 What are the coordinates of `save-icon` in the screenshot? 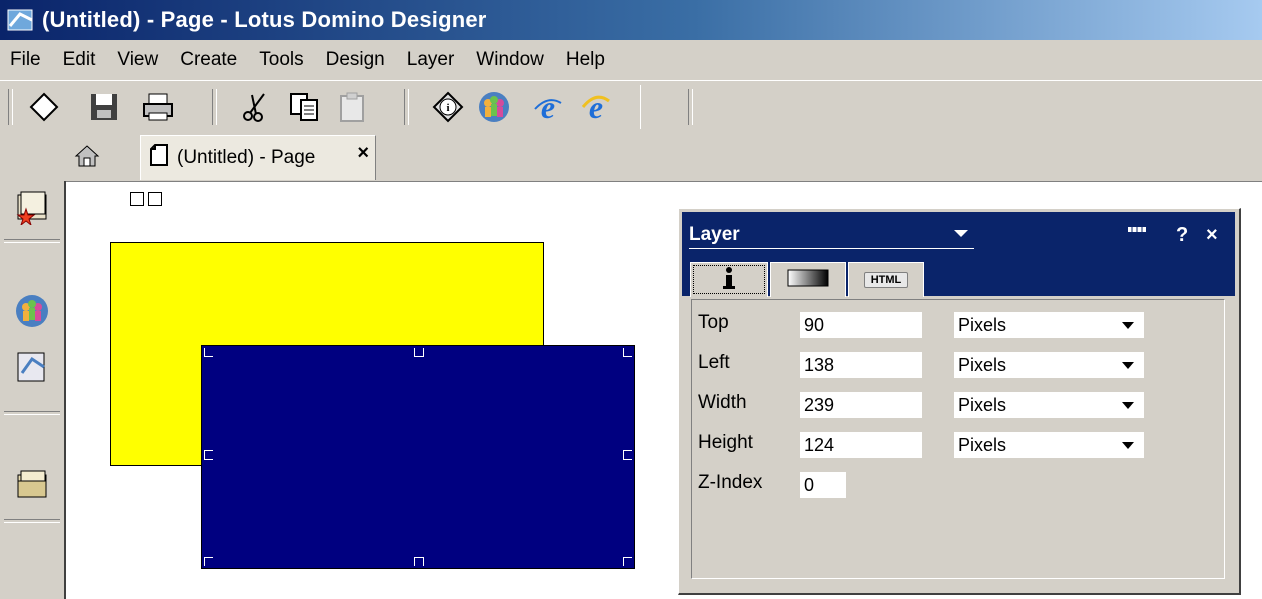 It's located at (104, 107).